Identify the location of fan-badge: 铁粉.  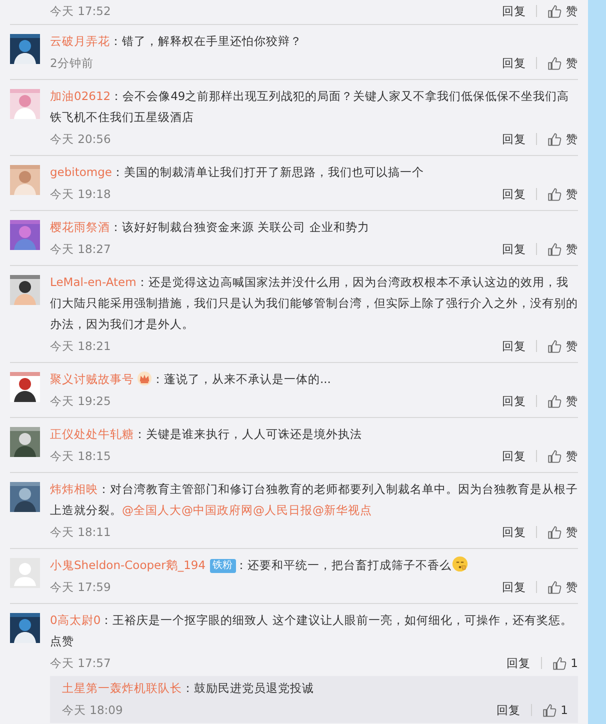
(223, 566).